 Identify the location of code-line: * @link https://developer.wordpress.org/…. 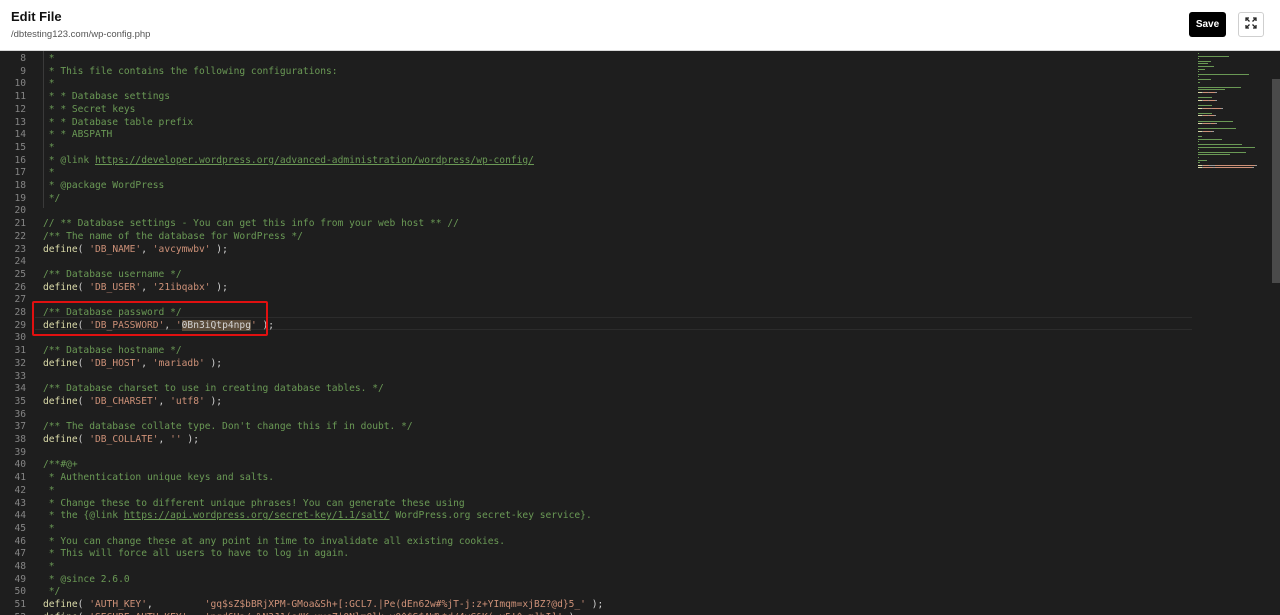
(288, 161).